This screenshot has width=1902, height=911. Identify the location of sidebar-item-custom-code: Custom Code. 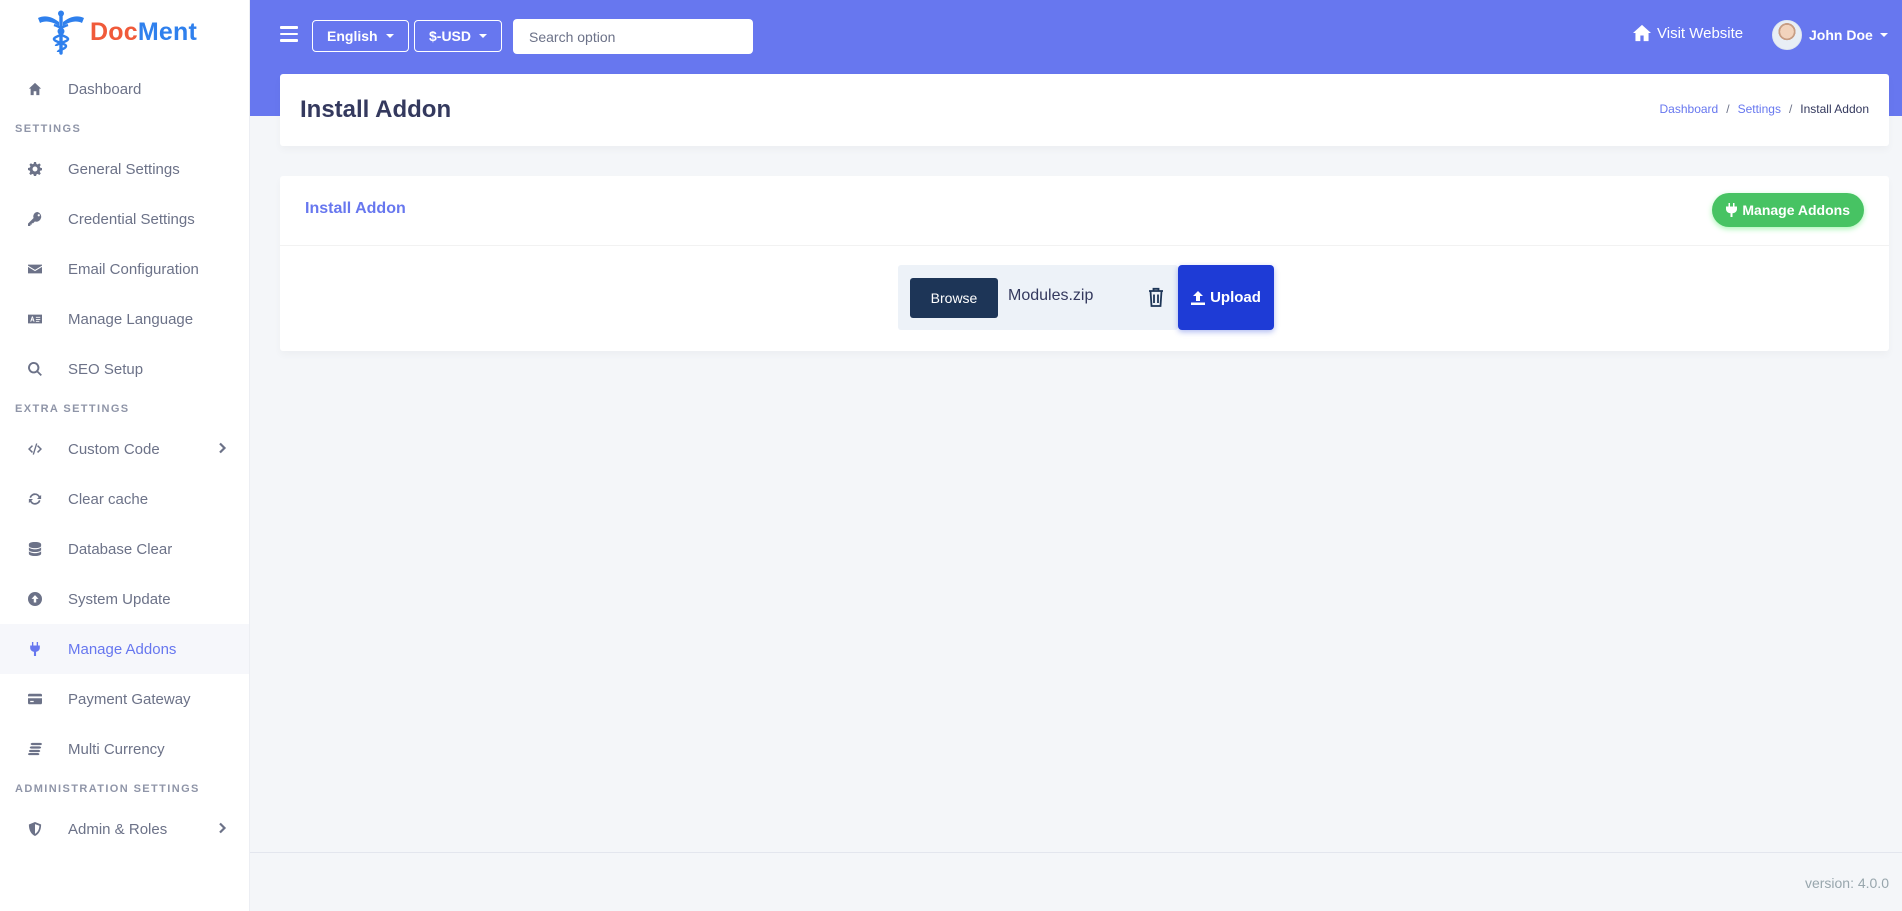
(124, 449).